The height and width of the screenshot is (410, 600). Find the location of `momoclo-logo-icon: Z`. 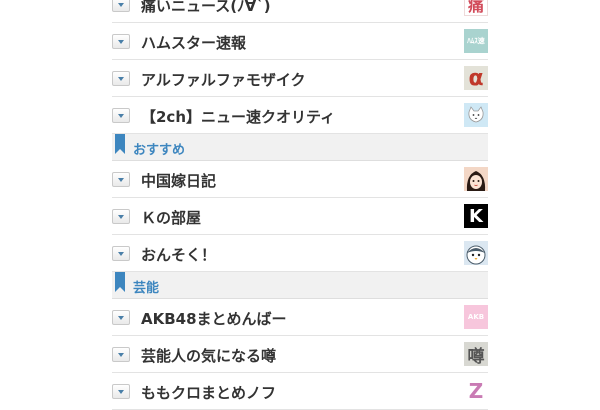

momoclo-logo-icon: Z is located at coordinates (476, 391).